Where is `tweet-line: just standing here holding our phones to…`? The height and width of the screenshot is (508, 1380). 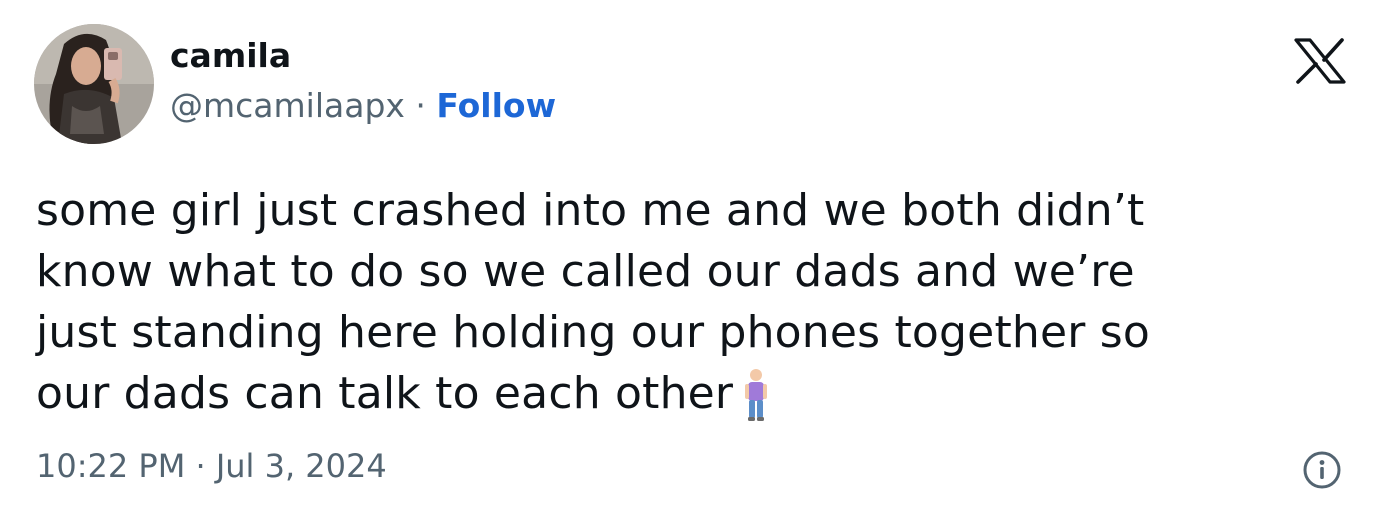
tweet-line: just standing here holding our phones to… is located at coordinates (593, 332).